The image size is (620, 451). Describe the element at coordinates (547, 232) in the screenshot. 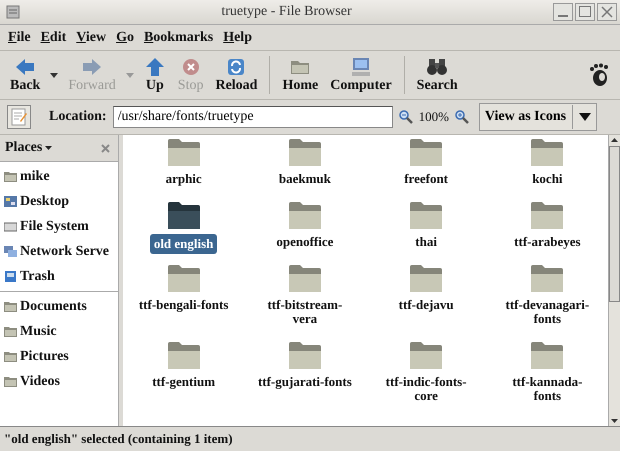

I see `folder-item: ttf-arabeyes` at that location.